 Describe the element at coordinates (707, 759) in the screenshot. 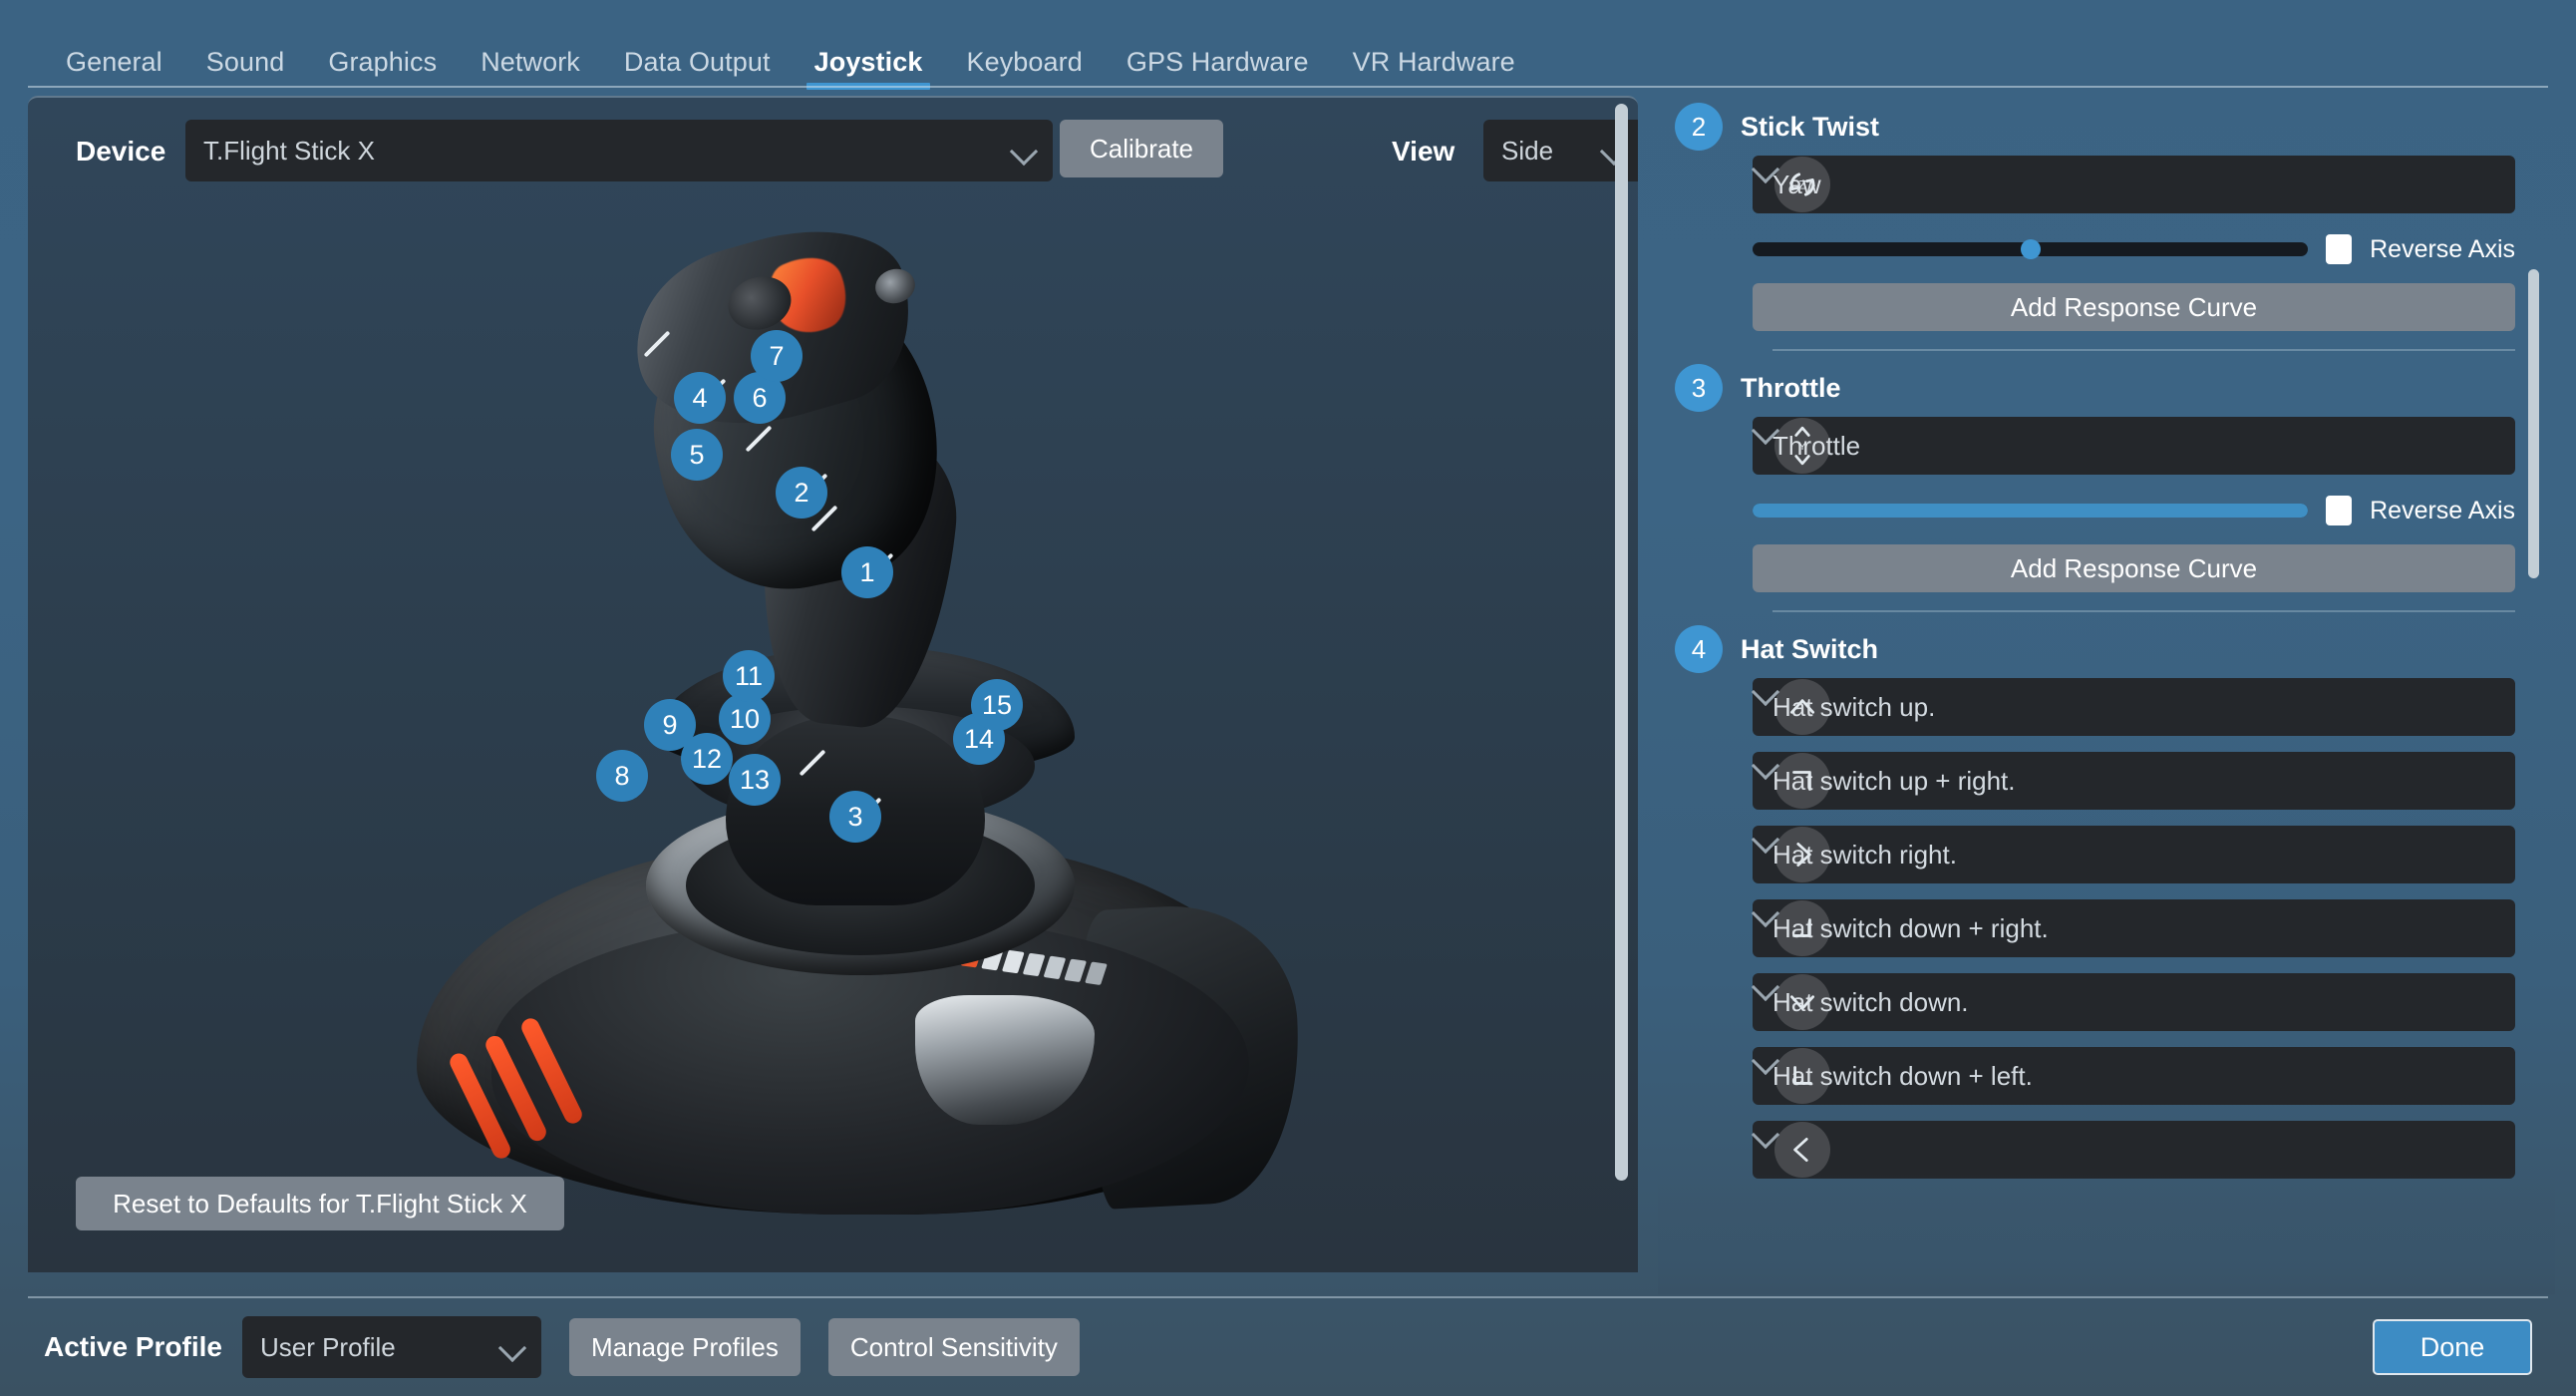

I see `joystick-callout-12: 12` at that location.